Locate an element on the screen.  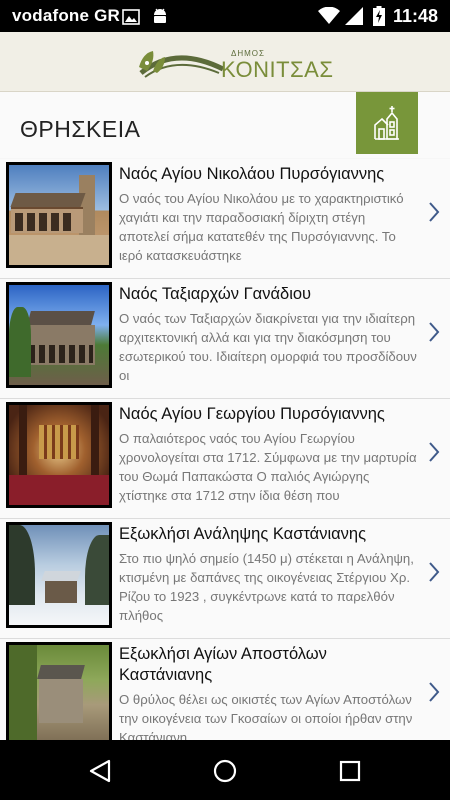
item-title: Ναός Αγίου Γεωργίου Πυρσόγιαννης is located at coordinates (252, 414).